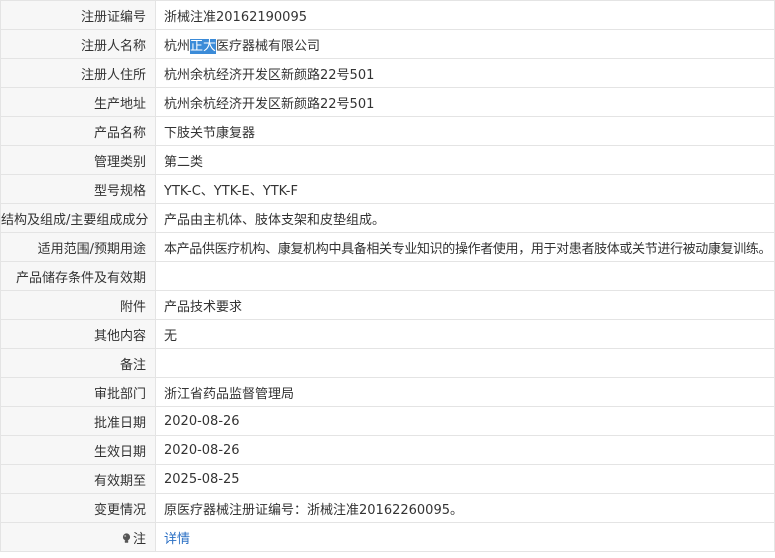 This screenshot has height=558, width=775. I want to click on table-row: 其他内容 无, so click(387, 334).